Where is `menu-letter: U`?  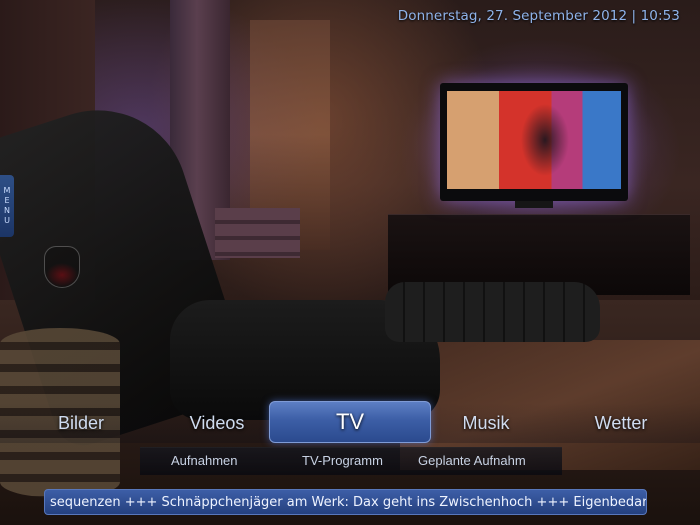
menu-letter: U is located at coordinates (7, 220).